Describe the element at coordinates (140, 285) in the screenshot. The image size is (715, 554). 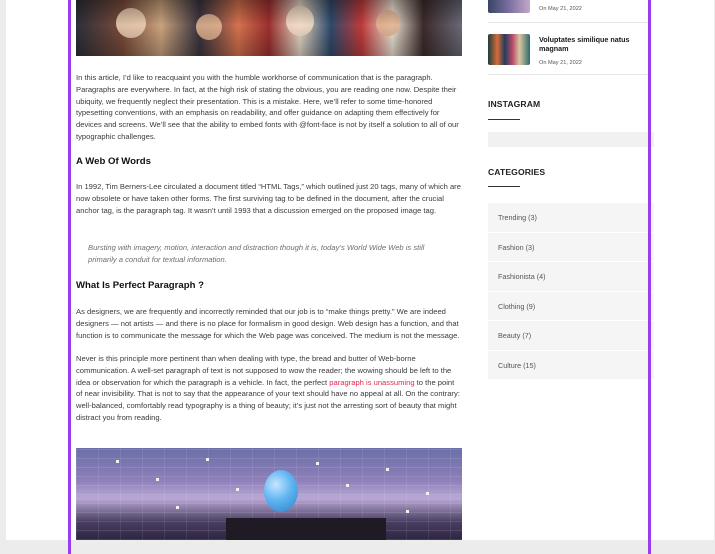
I see `heading-perfect-paragraph: What Is Perfect Paragraph ?` at that location.